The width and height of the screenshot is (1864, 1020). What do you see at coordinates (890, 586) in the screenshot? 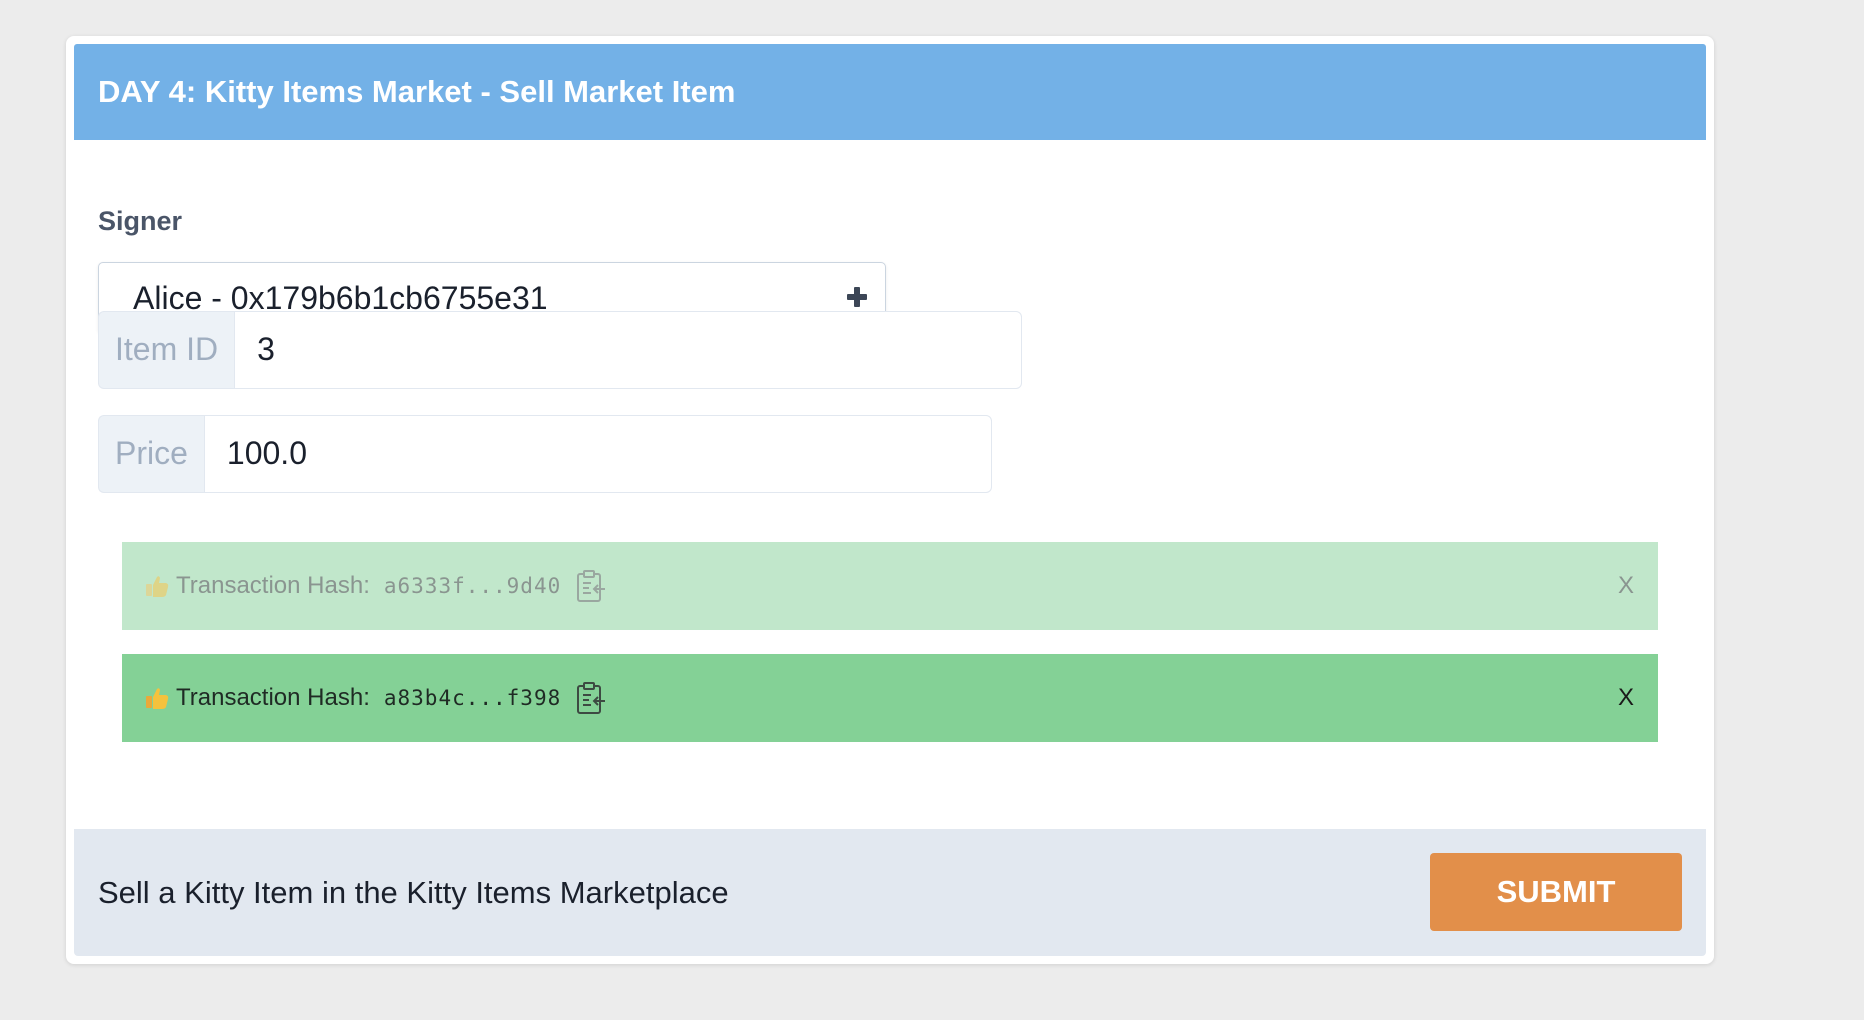
I see `transaction-alert: Transaction Hash: a6333f...9d40 X` at bounding box center [890, 586].